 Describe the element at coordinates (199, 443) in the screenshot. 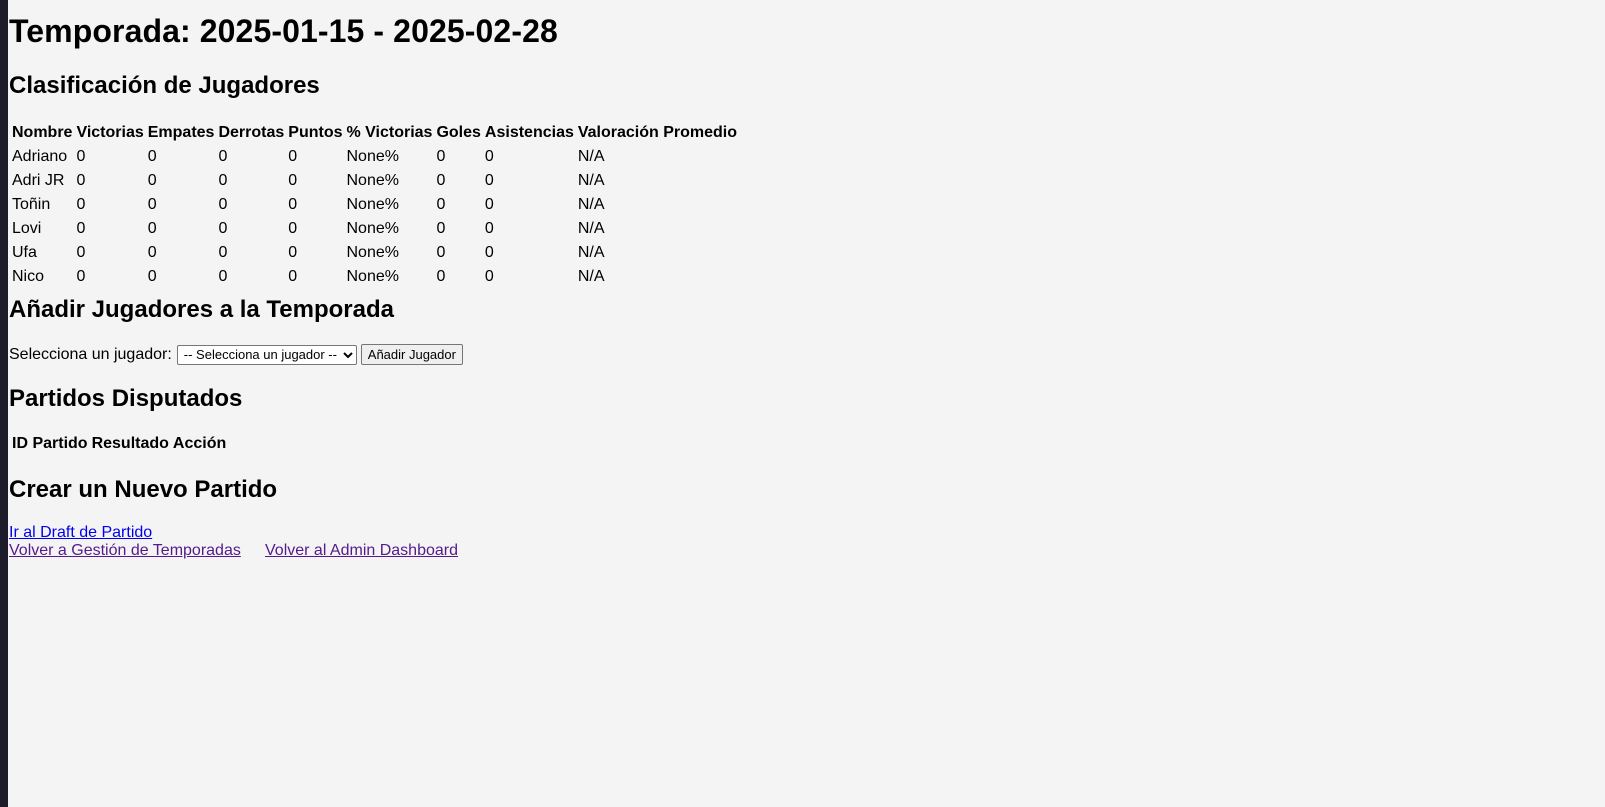

I see `column-header-accion: Acción` at that location.